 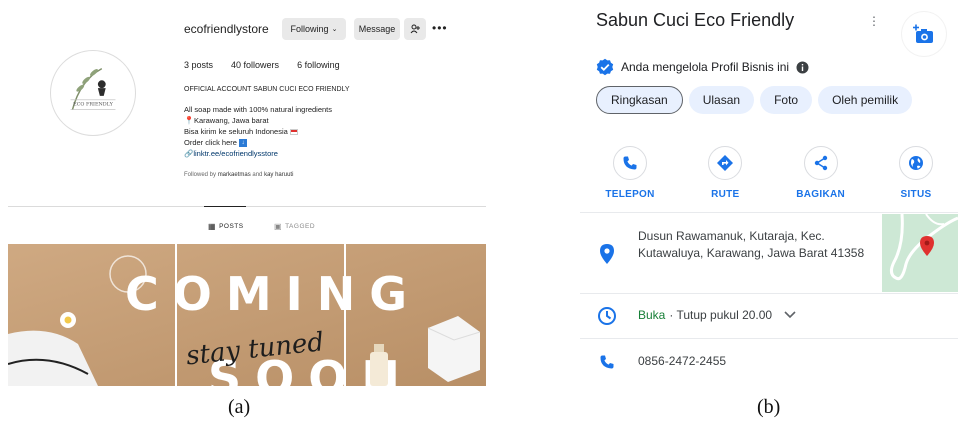 What do you see at coordinates (821, 194) in the screenshot?
I see `share-label: BAGIKAN` at bounding box center [821, 194].